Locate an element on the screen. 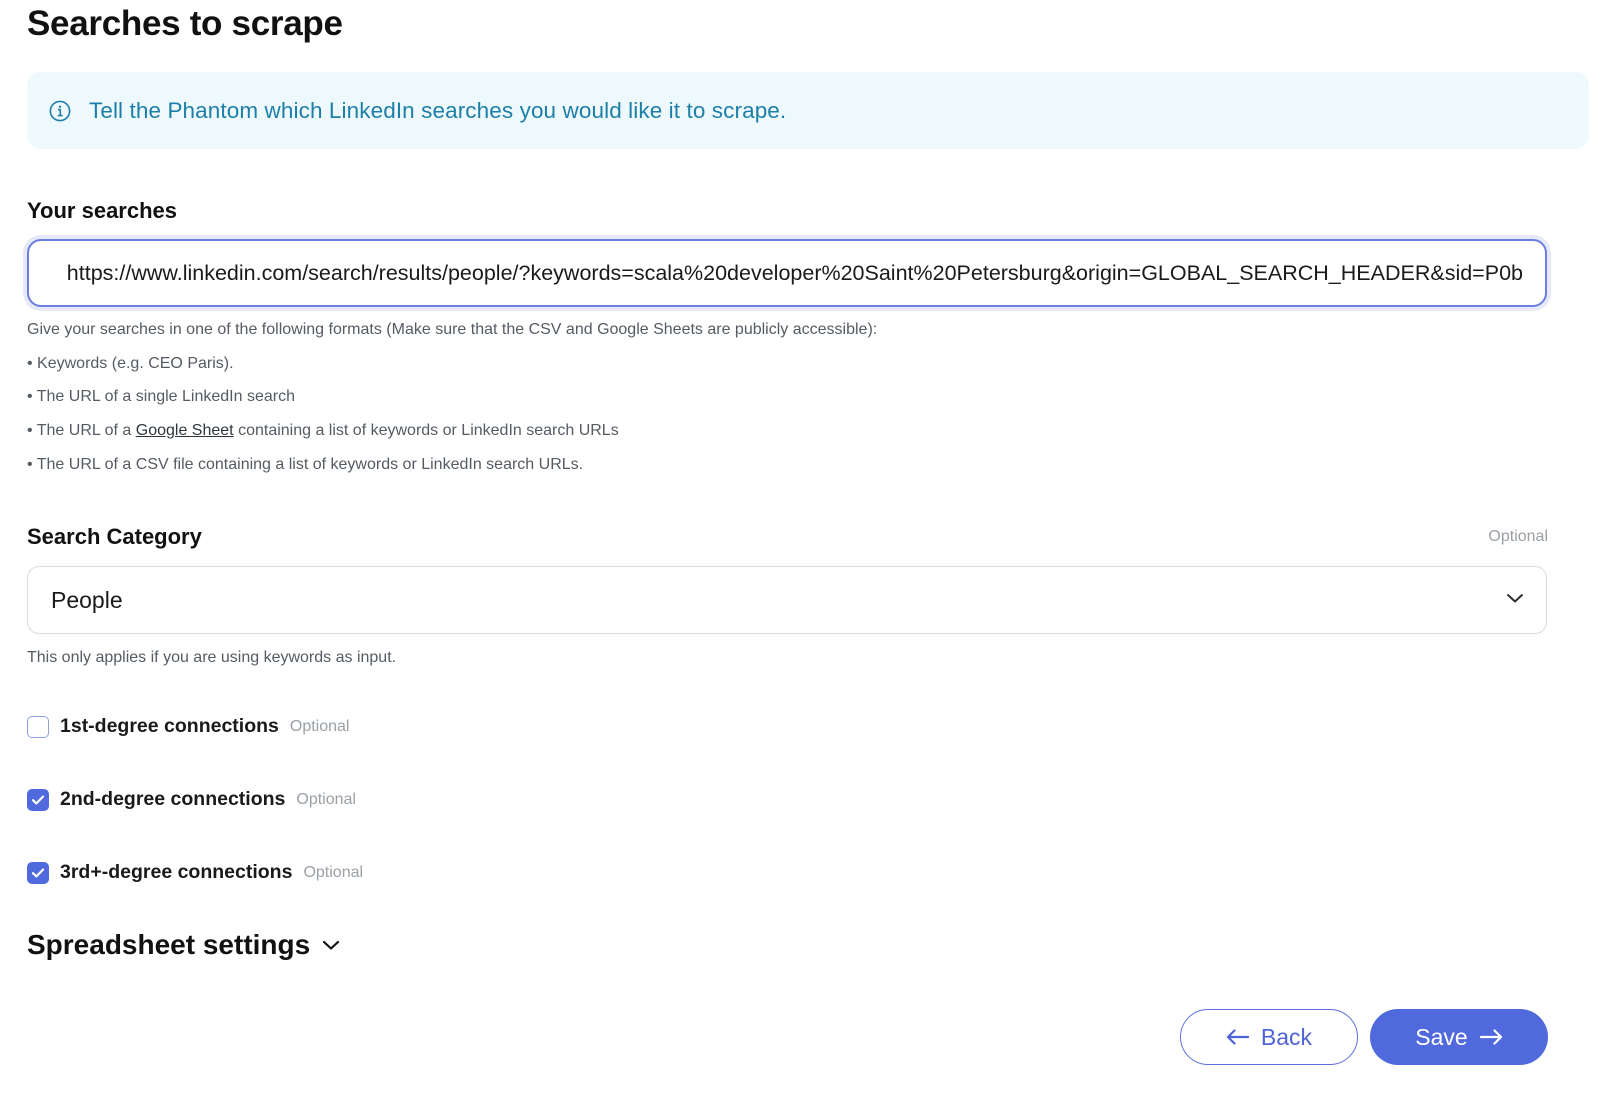 Image resolution: width=1600 pixels, height=1106 pixels. spreadsheet-settings-toggle: Spreadsheet settings is located at coordinates (183, 945).